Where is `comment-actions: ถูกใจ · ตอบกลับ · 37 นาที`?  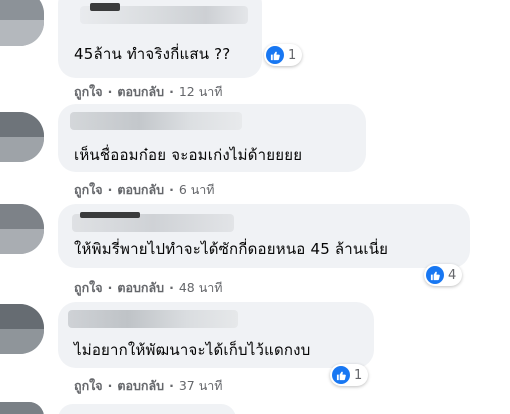 comment-actions: ถูกใจ · ตอบกลับ · 37 นาที is located at coordinates (148, 385).